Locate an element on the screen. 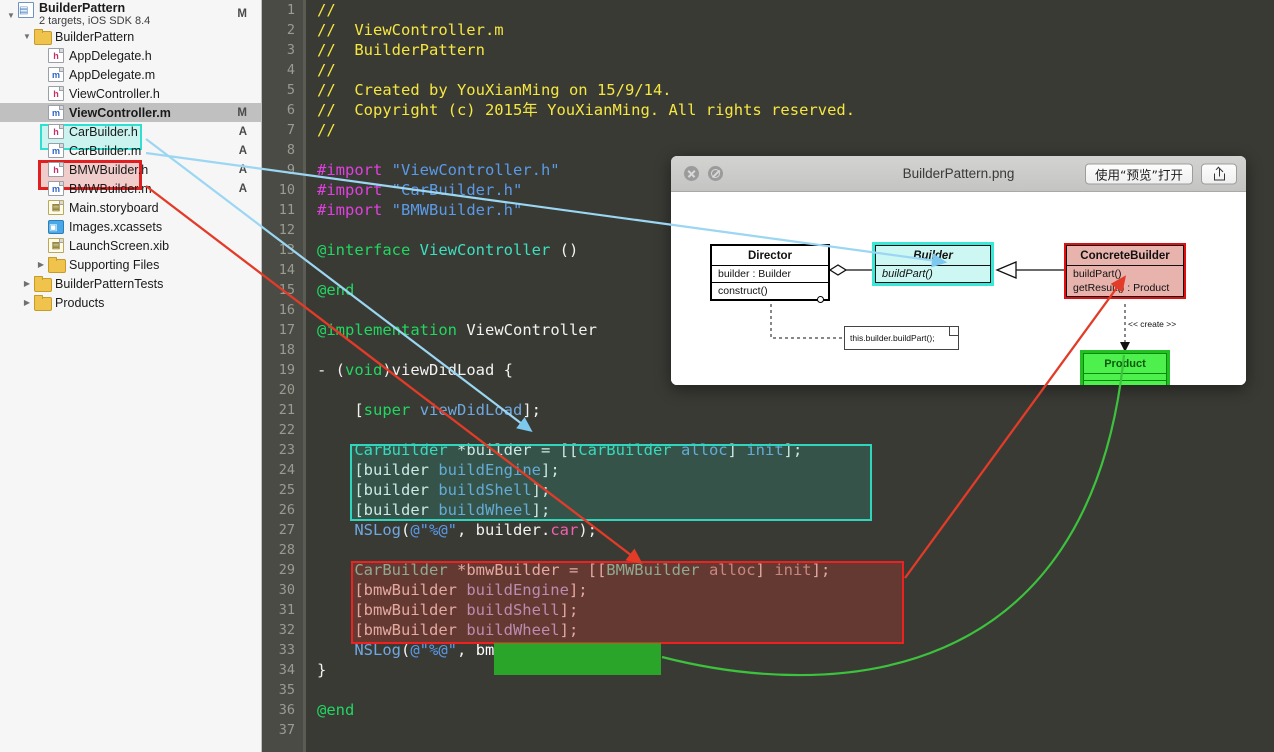 This screenshot has width=1274, height=752. project-name: BuilderPattern is located at coordinates (82, 8).